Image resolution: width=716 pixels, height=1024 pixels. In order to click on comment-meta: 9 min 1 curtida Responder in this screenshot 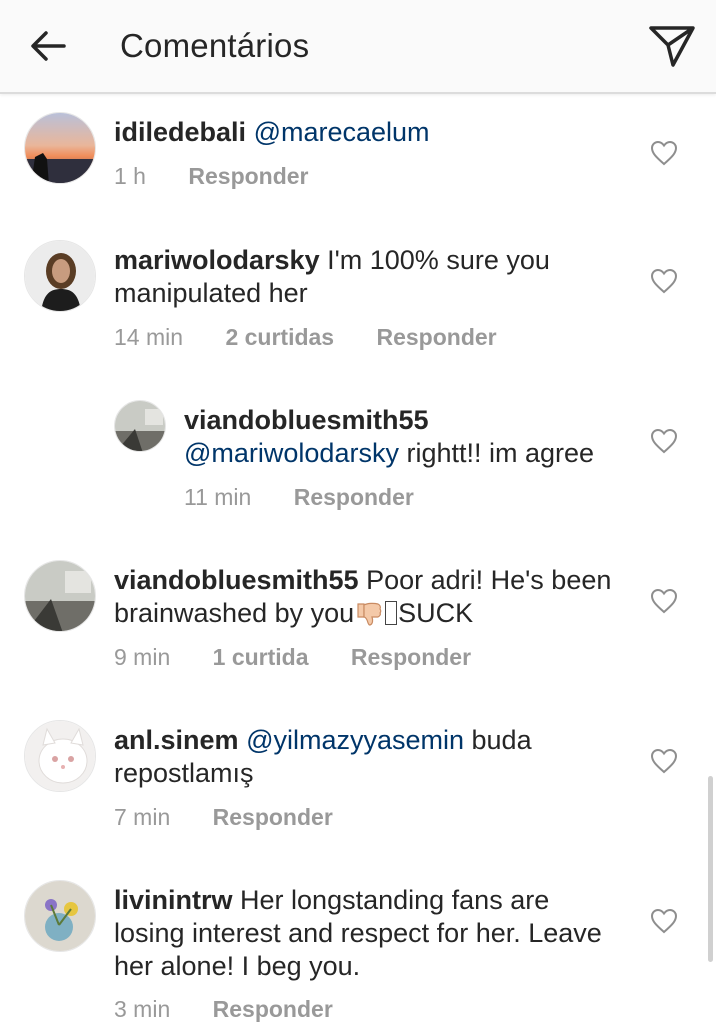, I will do `click(310, 657)`.